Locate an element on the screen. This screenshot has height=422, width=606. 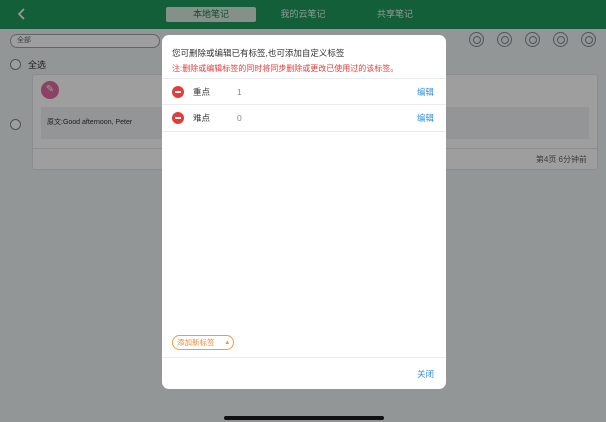
tag-row: 重点 1 编辑 is located at coordinates (304, 91).